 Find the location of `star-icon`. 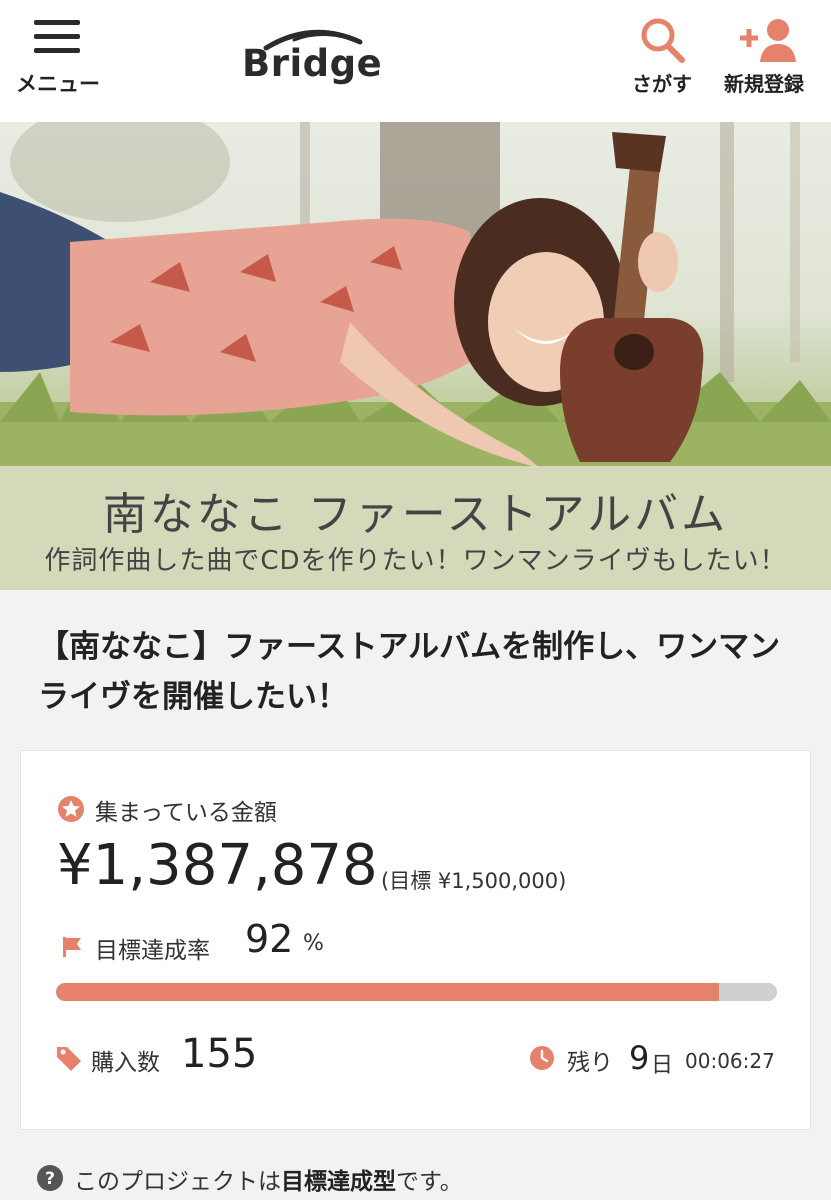

star-icon is located at coordinates (71, 809).